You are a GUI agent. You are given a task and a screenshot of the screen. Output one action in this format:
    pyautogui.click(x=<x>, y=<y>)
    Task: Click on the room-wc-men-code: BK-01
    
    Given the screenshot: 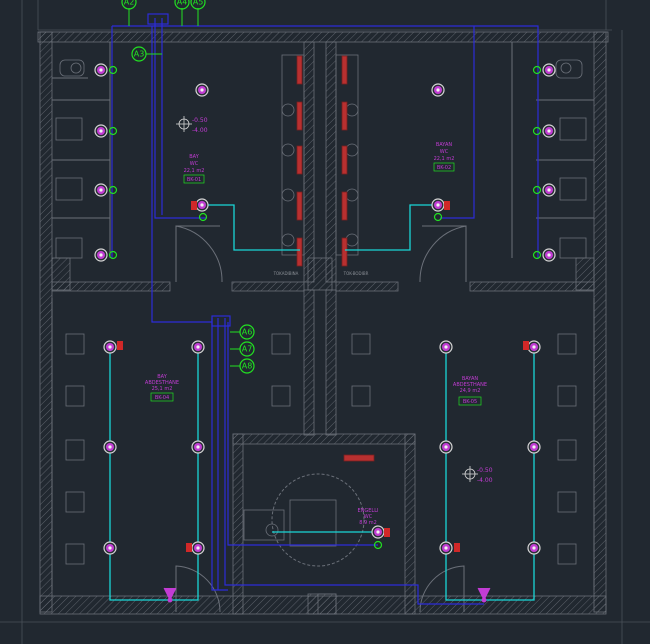 What is the action you would take?
    pyautogui.click(x=194, y=180)
    